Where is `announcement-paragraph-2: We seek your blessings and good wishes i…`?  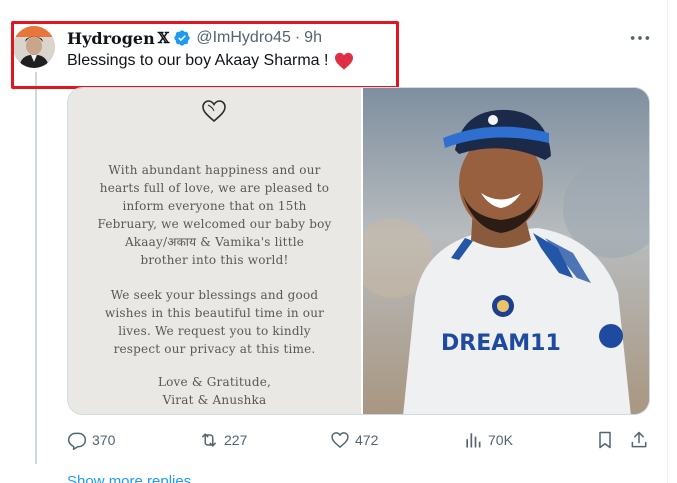 announcement-paragraph-2: We seek your blessings and good wishes i… is located at coordinates (214, 322).